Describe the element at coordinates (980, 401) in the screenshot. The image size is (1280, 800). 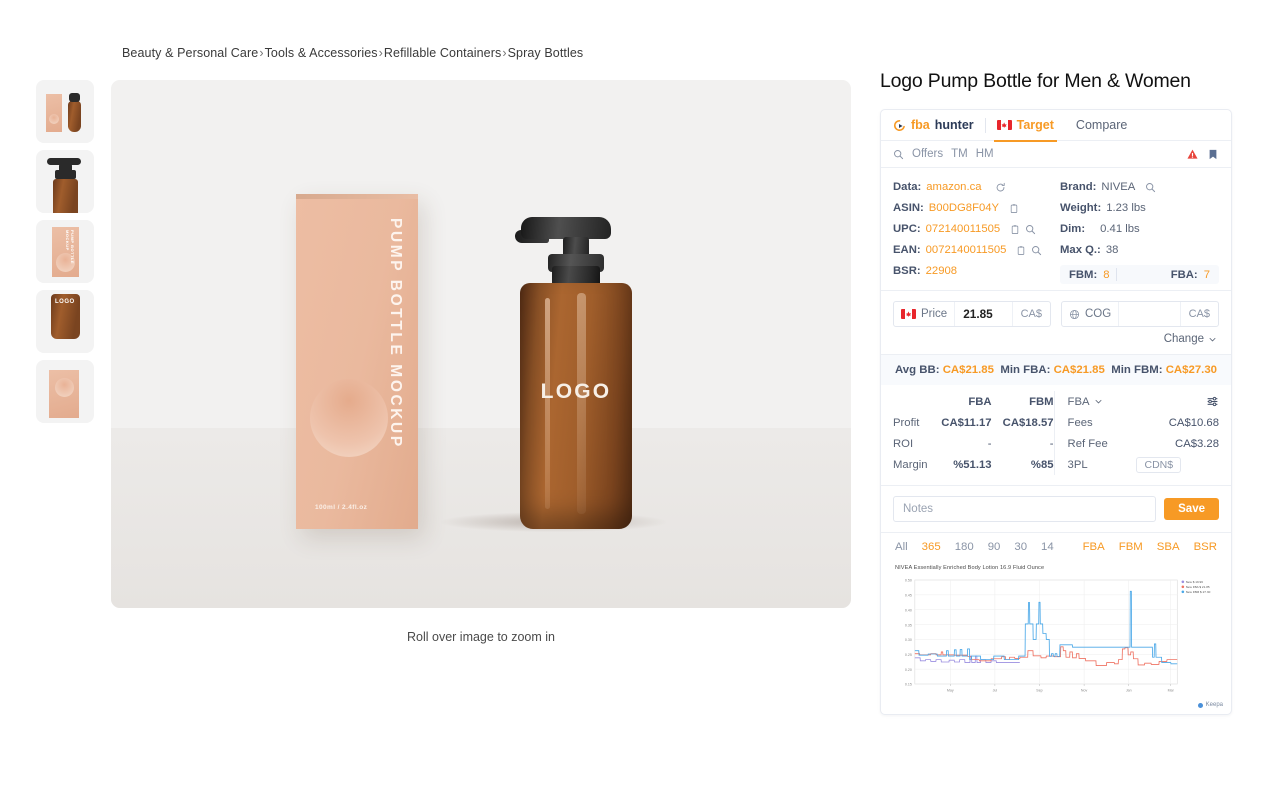
I see `profit-col-fba: FBA` at that location.